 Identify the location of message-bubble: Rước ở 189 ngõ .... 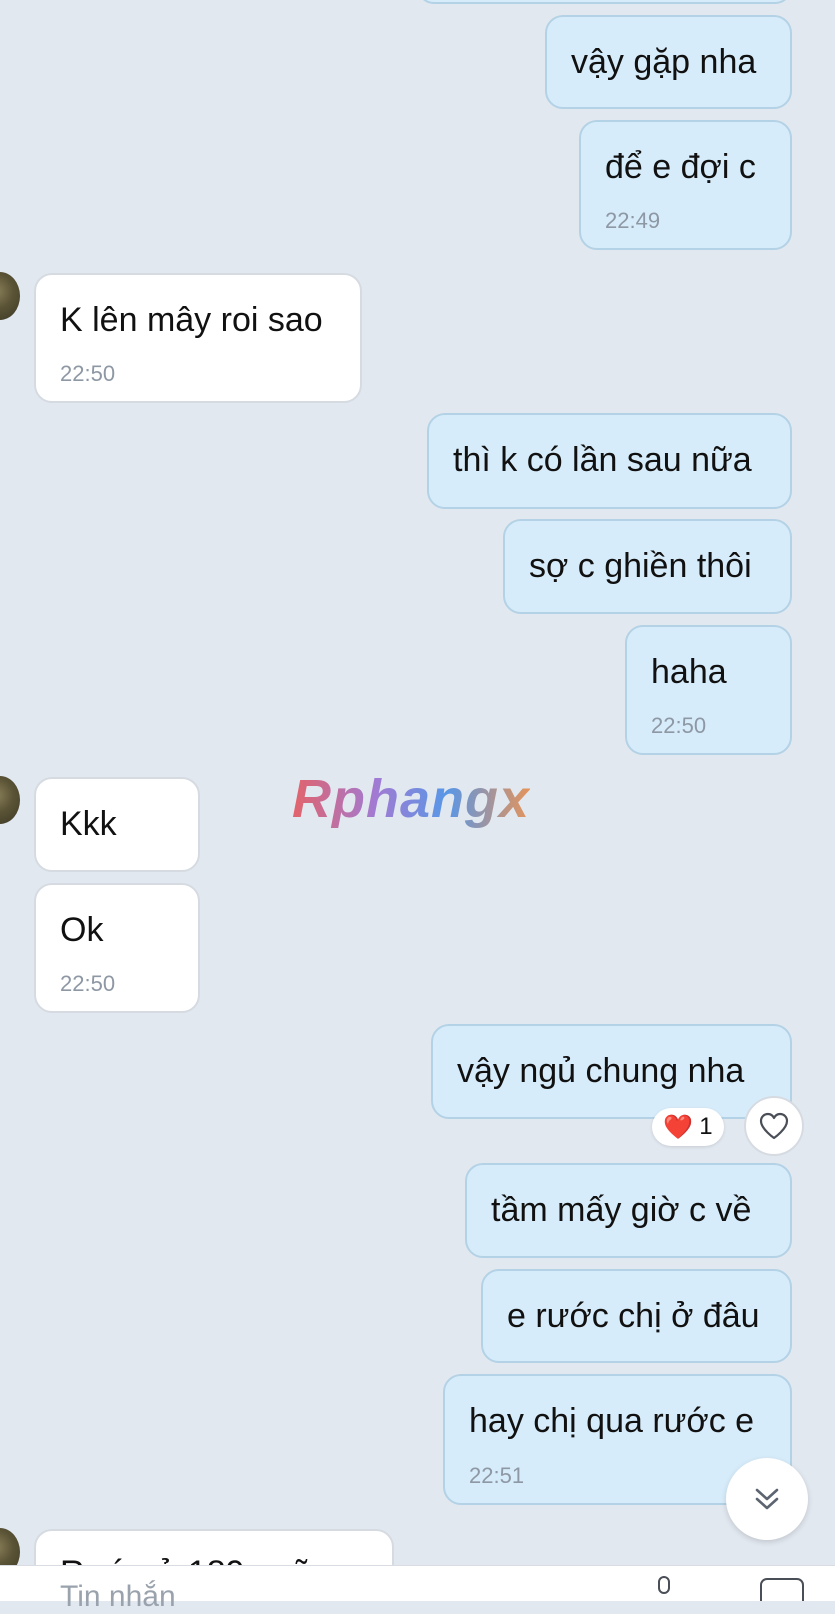
(214, 1547).